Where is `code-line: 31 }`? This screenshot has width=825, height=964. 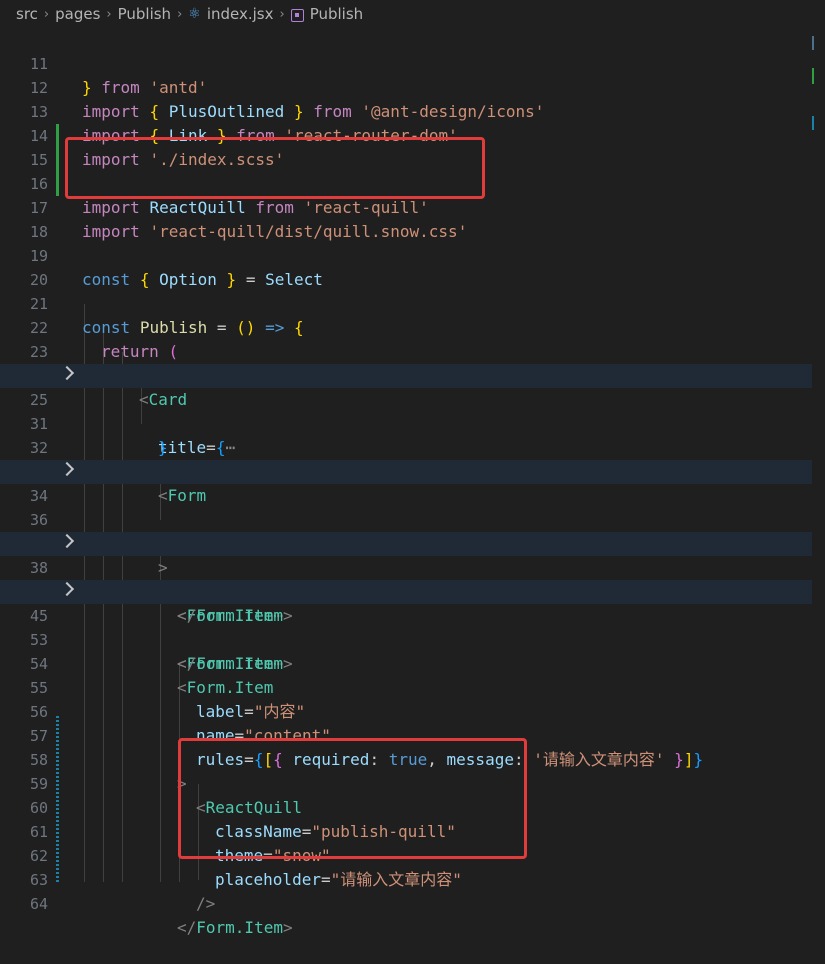
code-line: 31 } is located at coordinates (406, 422).